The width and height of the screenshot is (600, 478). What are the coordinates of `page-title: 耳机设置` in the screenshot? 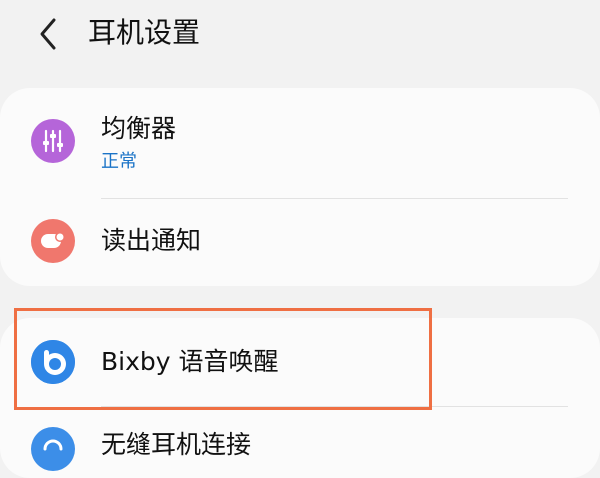 It's located at (144, 32).